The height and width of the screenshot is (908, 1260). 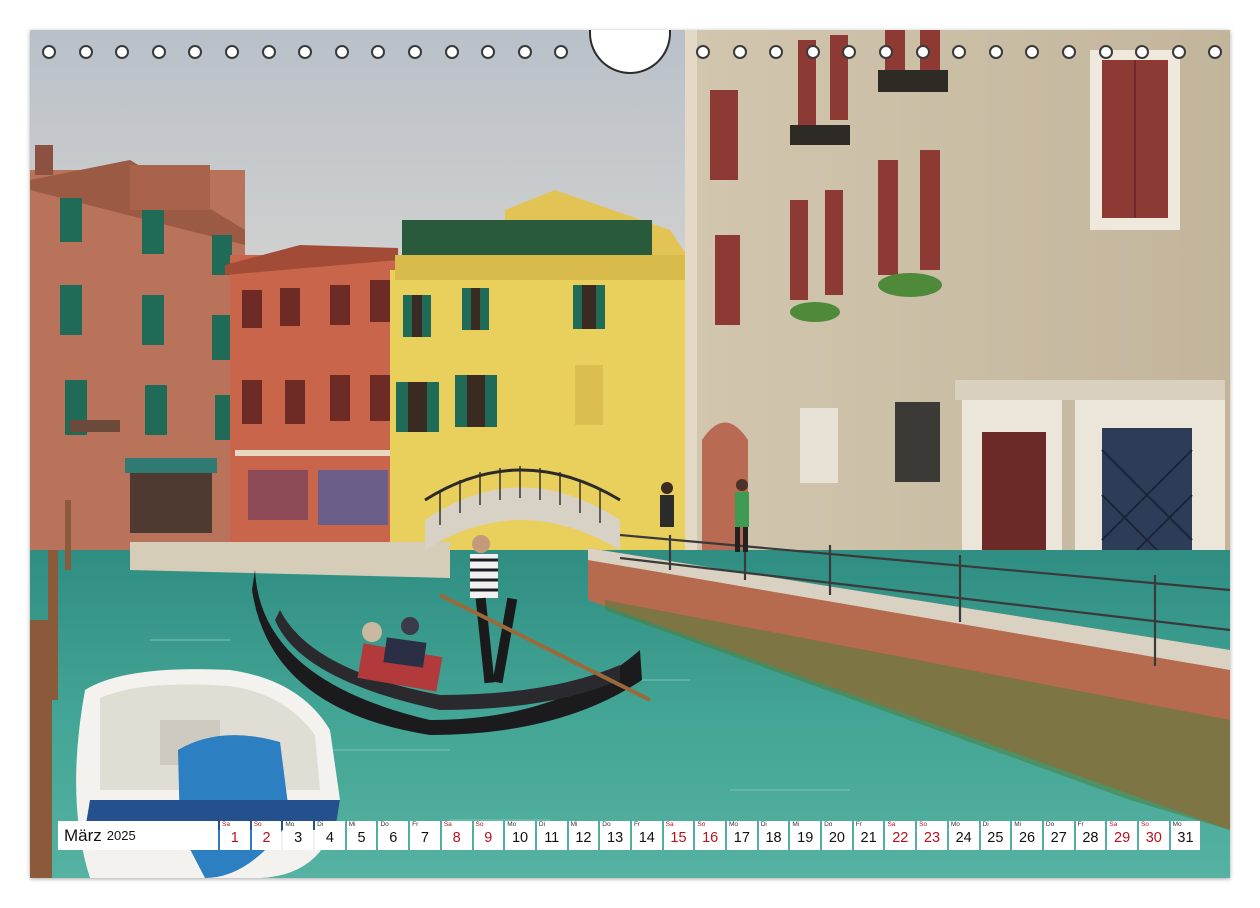 I want to click on day-number: 18, so click(x=773, y=838).